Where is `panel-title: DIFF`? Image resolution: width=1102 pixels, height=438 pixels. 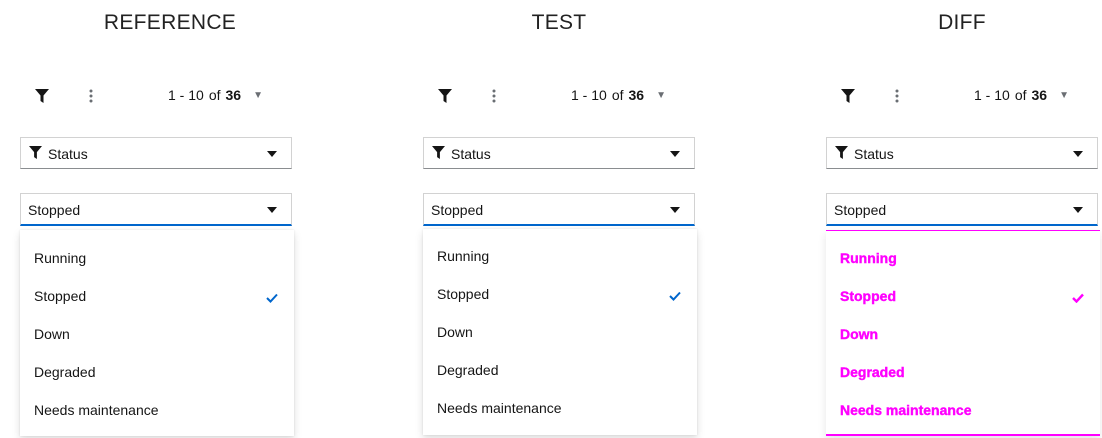 panel-title: DIFF is located at coordinates (962, 22).